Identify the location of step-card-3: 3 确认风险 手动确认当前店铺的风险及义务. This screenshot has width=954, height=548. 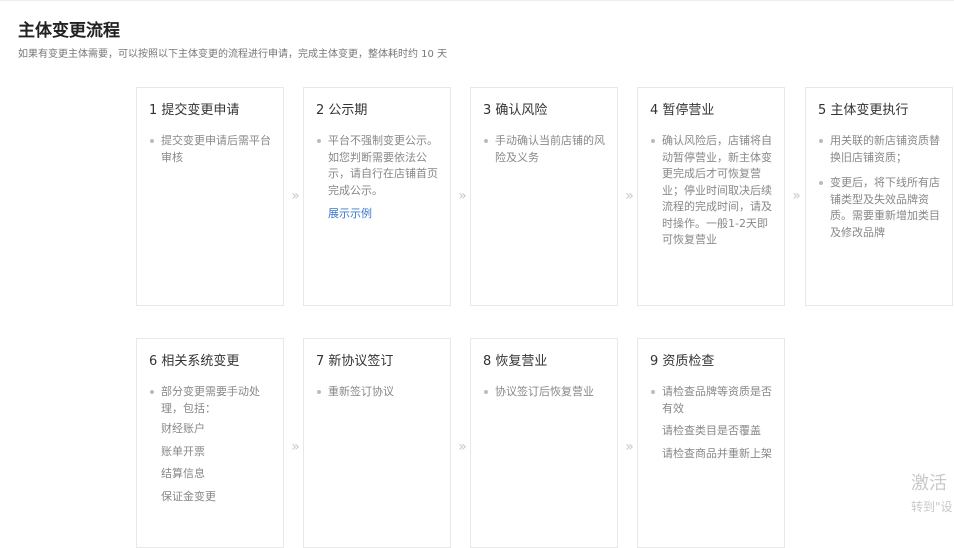
(544, 196).